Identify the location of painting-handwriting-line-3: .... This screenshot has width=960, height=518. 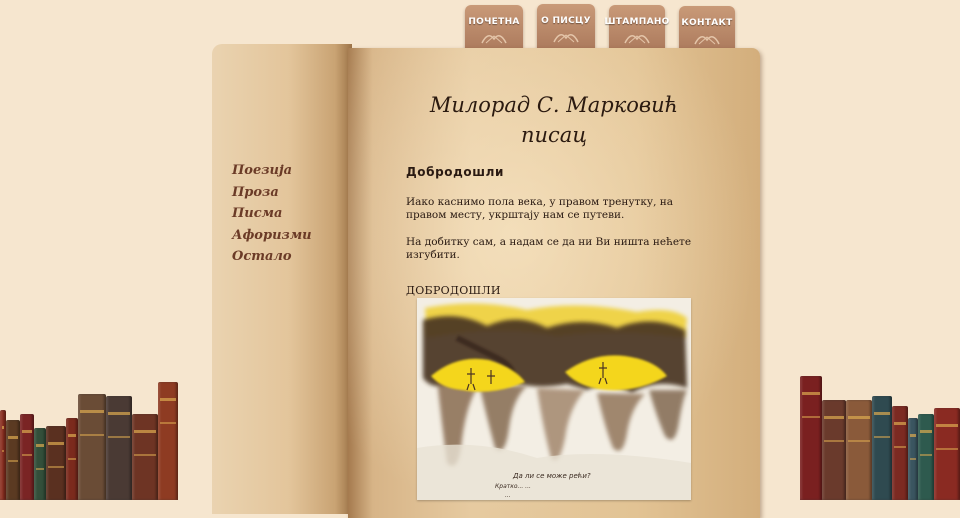
(508, 495).